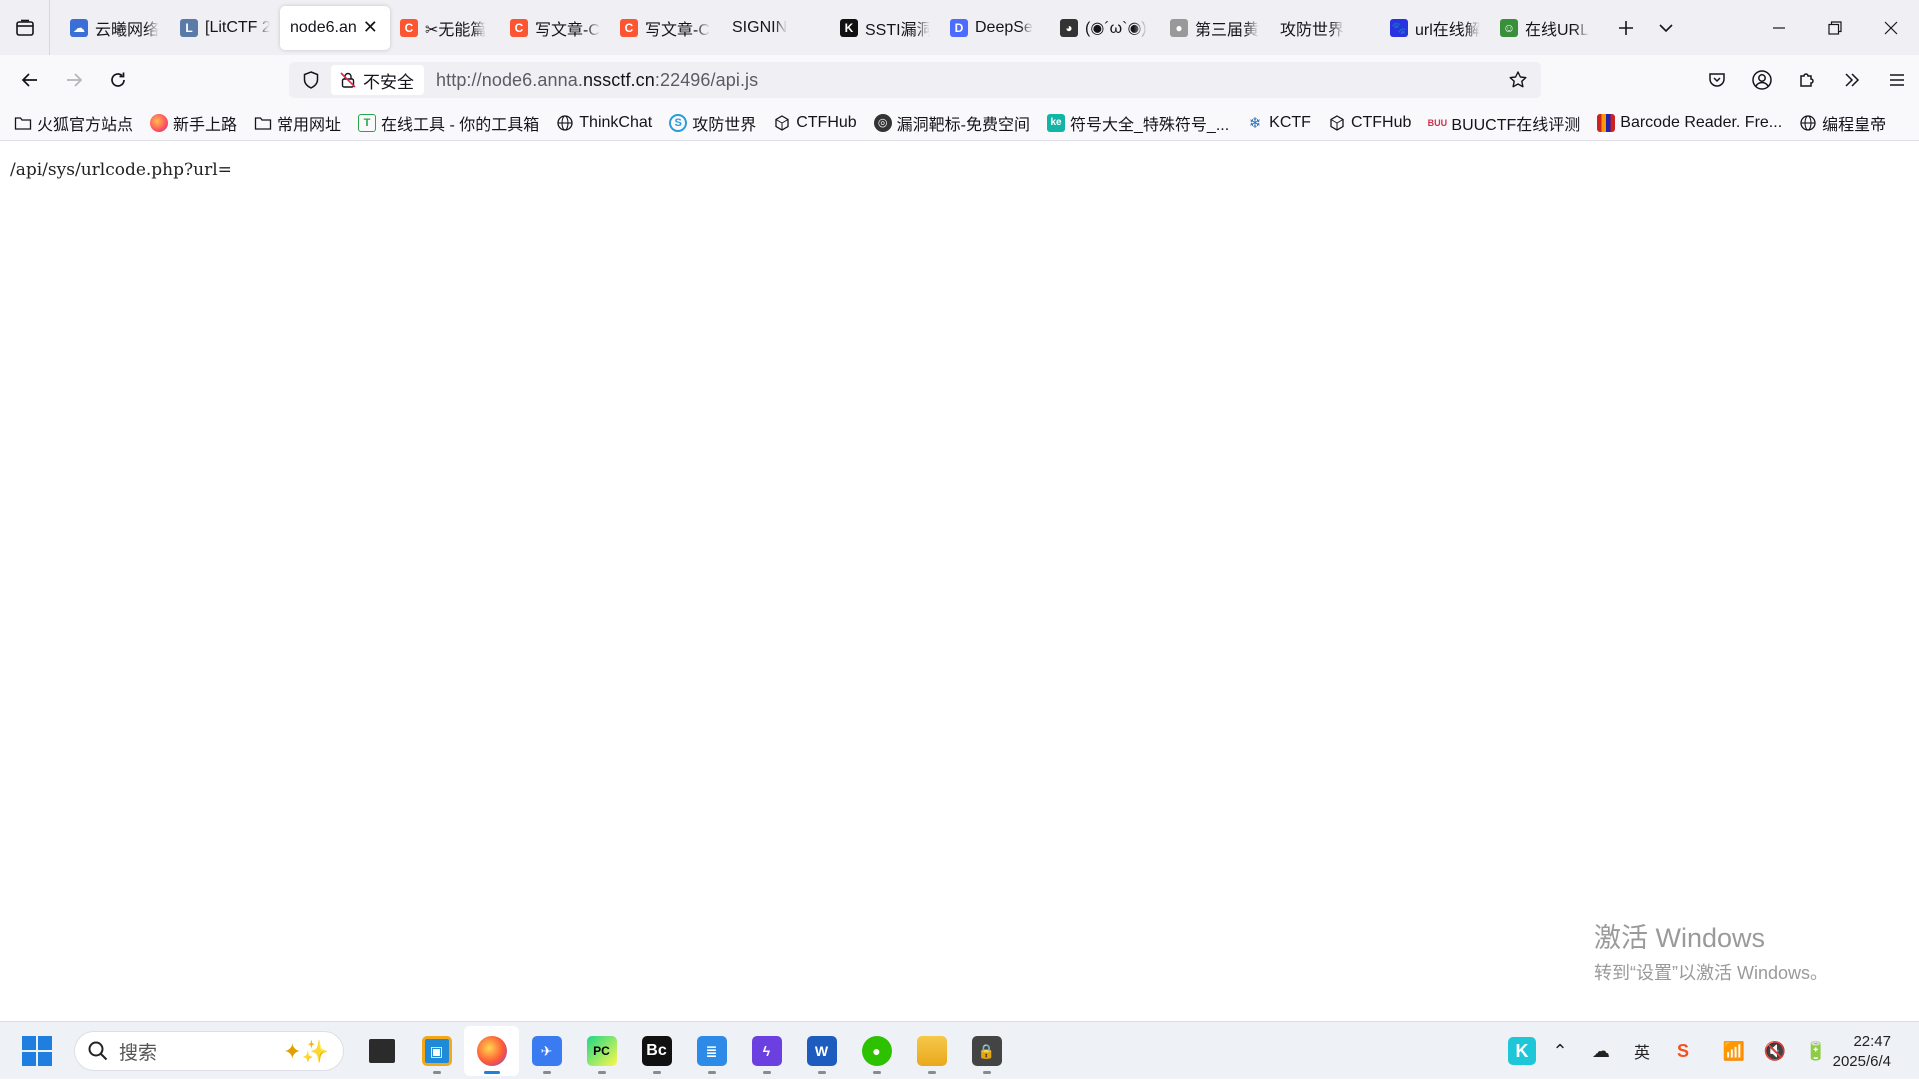  Describe the element at coordinates (25, 27) in the screenshot. I see `list-all-tabs-button` at that location.